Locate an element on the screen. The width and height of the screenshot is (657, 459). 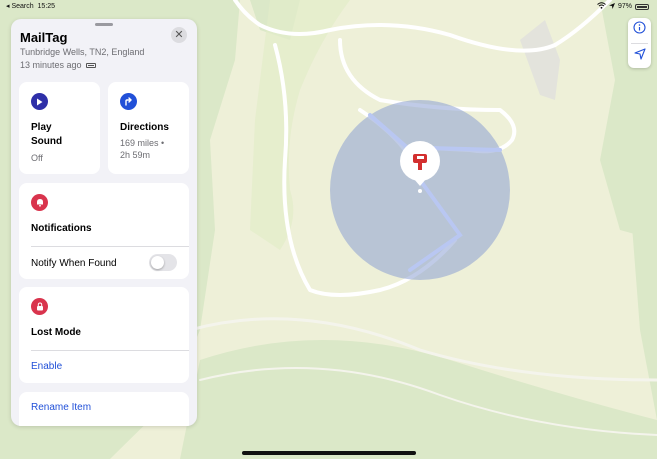
map-controls is located at coordinates (639, 43).